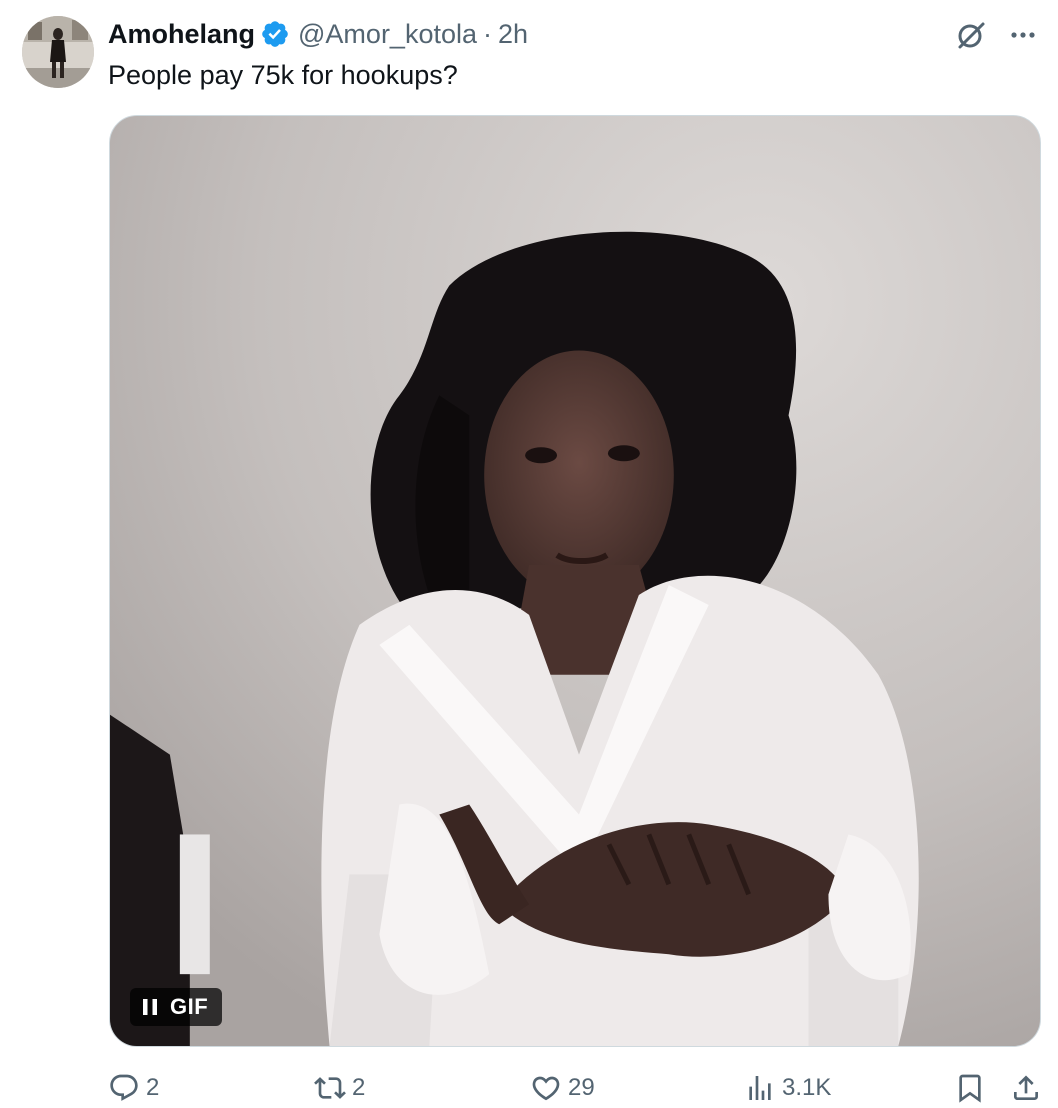 The height and width of the screenshot is (1108, 1058). Describe the element at coordinates (189, 1006) in the screenshot. I see `gif-badge: GIF` at that location.